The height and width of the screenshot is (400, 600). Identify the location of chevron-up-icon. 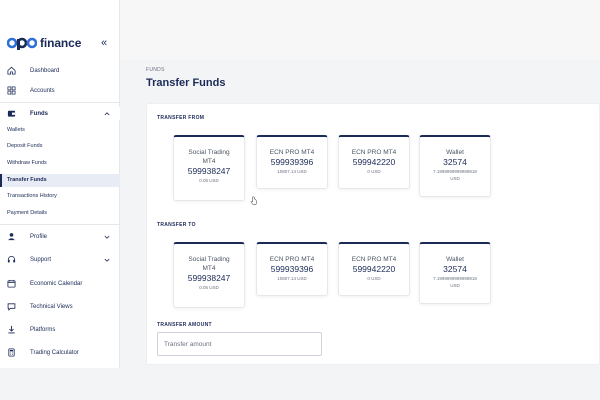
(107, 113).